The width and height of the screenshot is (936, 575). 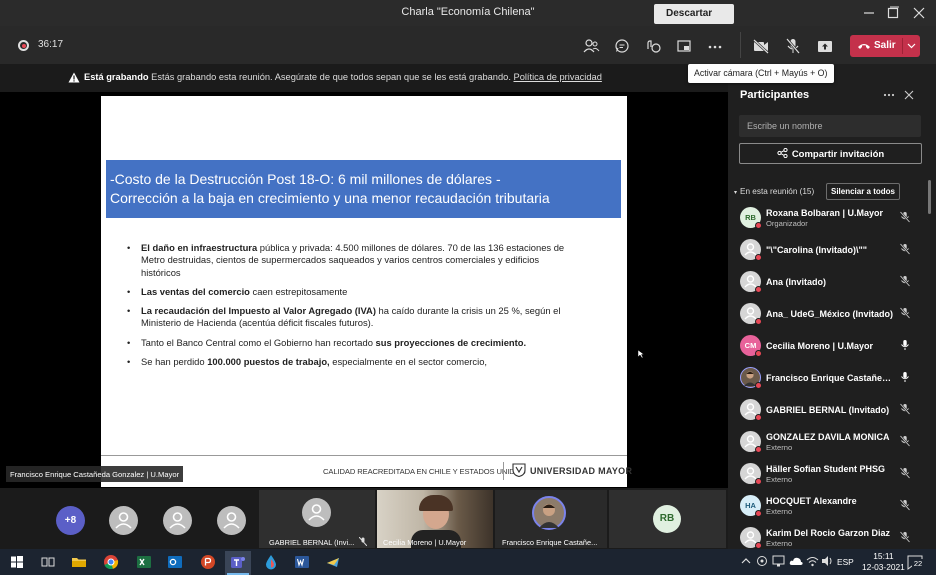 What do you see at coordinates (761, 73) in the screenshot?
I see `camera-tooltip: Activar cámara (Ctrl + Mayús + O)` at bounding box center [761, 73].